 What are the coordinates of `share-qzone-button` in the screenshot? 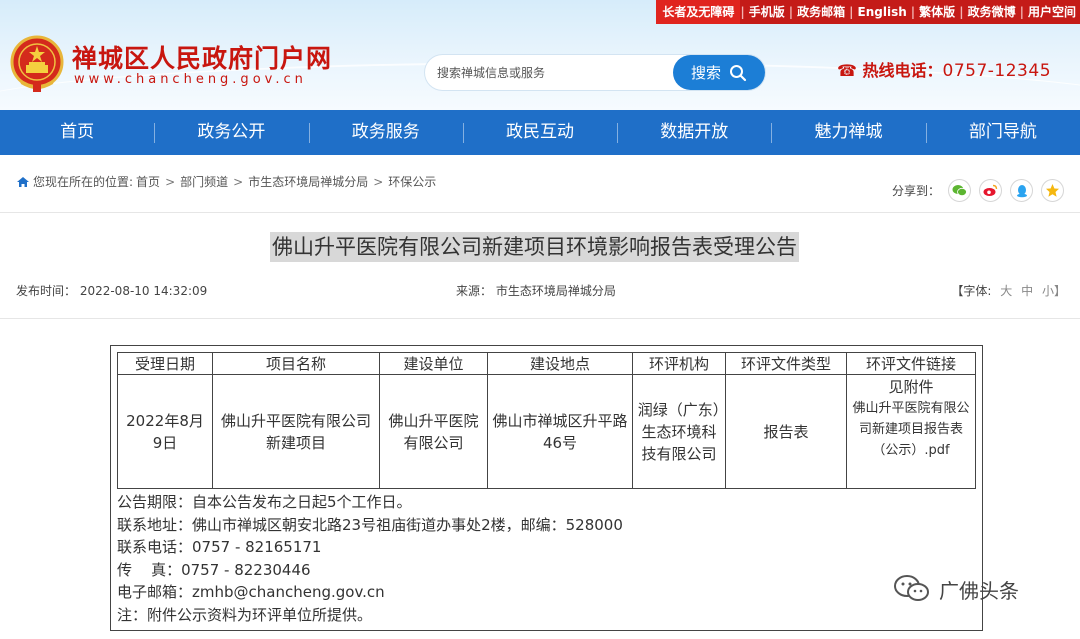 It's located at (1052, 190).